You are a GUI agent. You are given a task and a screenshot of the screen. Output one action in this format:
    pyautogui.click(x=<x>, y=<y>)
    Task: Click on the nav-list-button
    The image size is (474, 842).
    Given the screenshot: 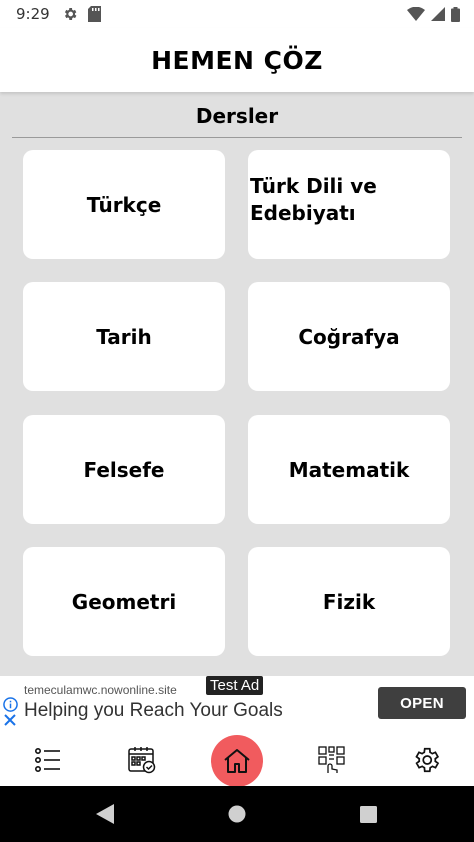 What is the action you would take?
    pyautogui.click(x=48, y=760)
    